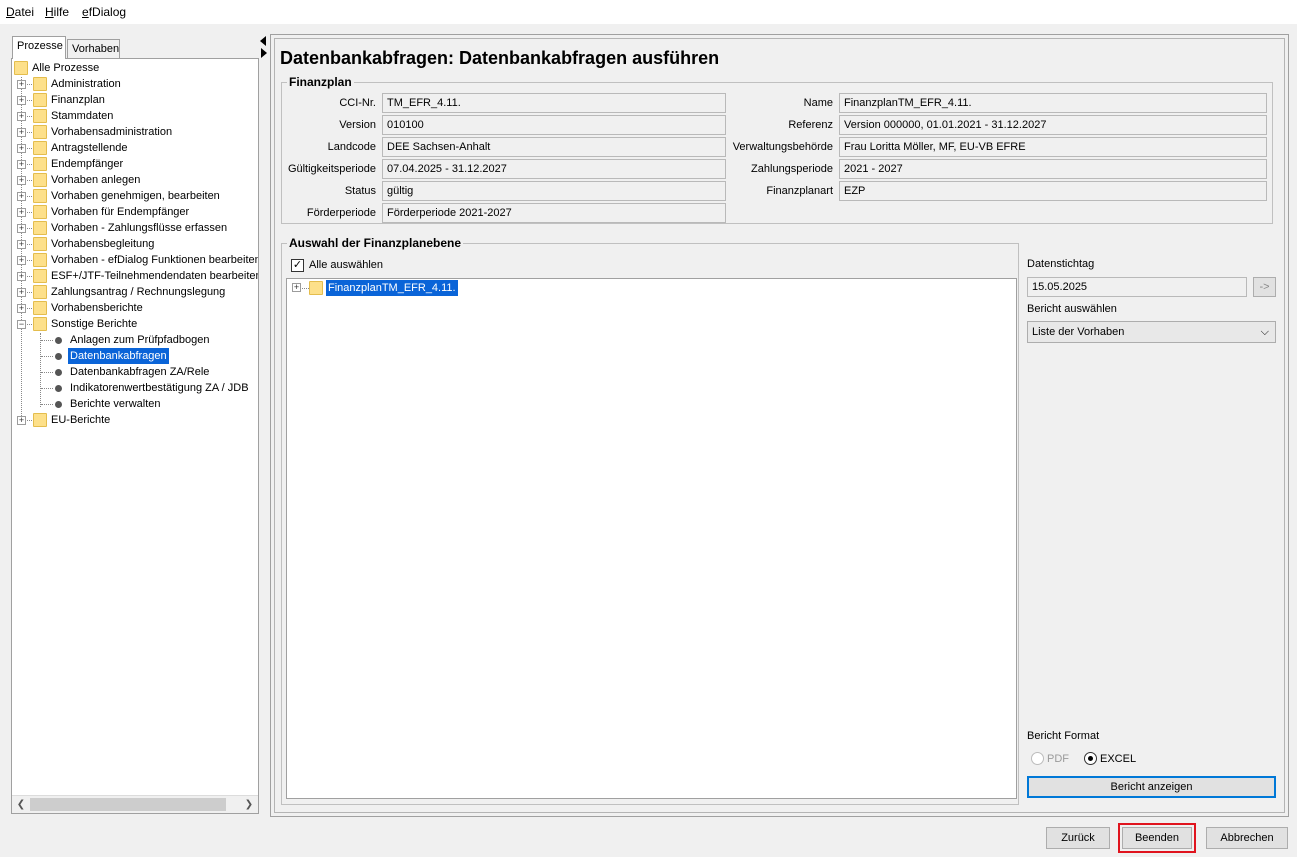 Image resolution: width=1297 pixels, height=857 pixels. I want to click on tree-item: Zahlungsantrag / Rechnungslegung, so click(138, 292).